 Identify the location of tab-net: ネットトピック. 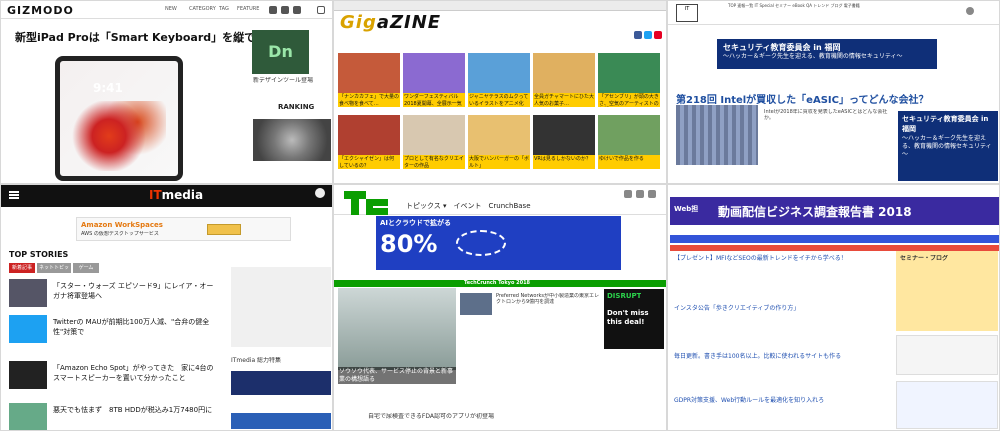
(54, 272).